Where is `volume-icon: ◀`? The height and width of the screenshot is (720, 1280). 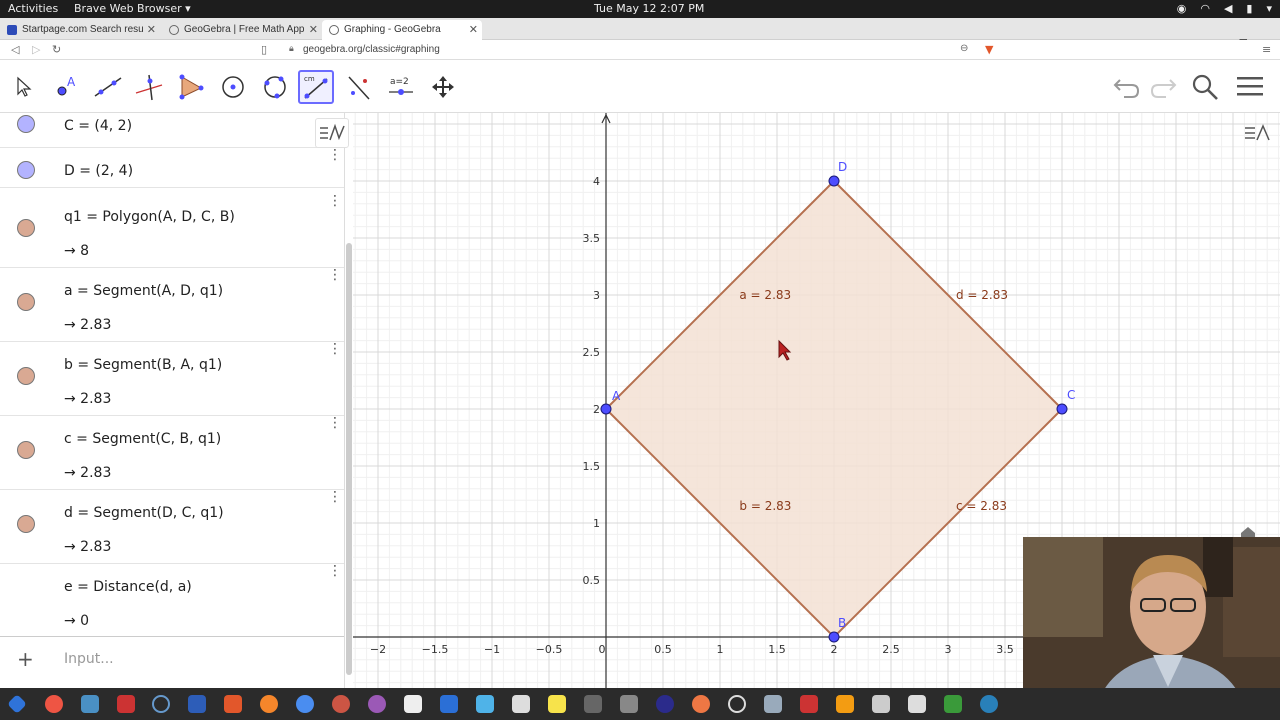
volume-icon: ◀ is located at coordinates (1228, 8).